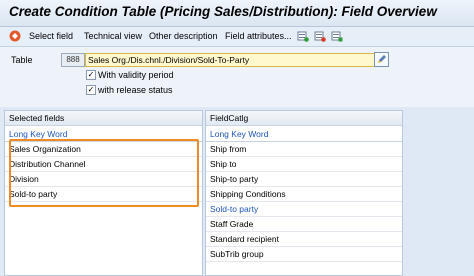 This screenshot has height=276, width=474. What do you see at coordinates (234, 179) in the screenshot?
I see `row-label: Ship-to party` at bounding box center [234, 179].